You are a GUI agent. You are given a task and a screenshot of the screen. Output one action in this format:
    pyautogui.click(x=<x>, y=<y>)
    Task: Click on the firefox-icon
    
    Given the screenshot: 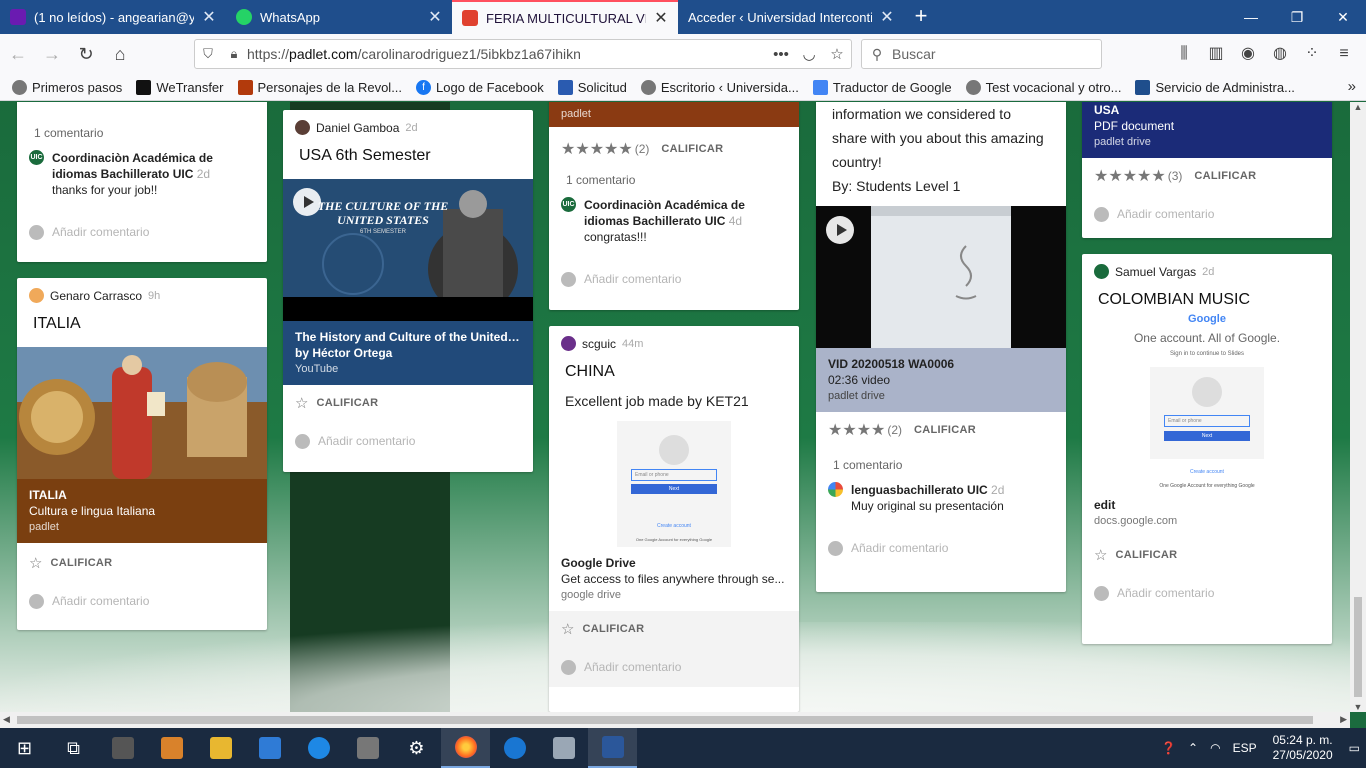 What is the action you would take?
    pyautogui.click(x=465, y=748)
    